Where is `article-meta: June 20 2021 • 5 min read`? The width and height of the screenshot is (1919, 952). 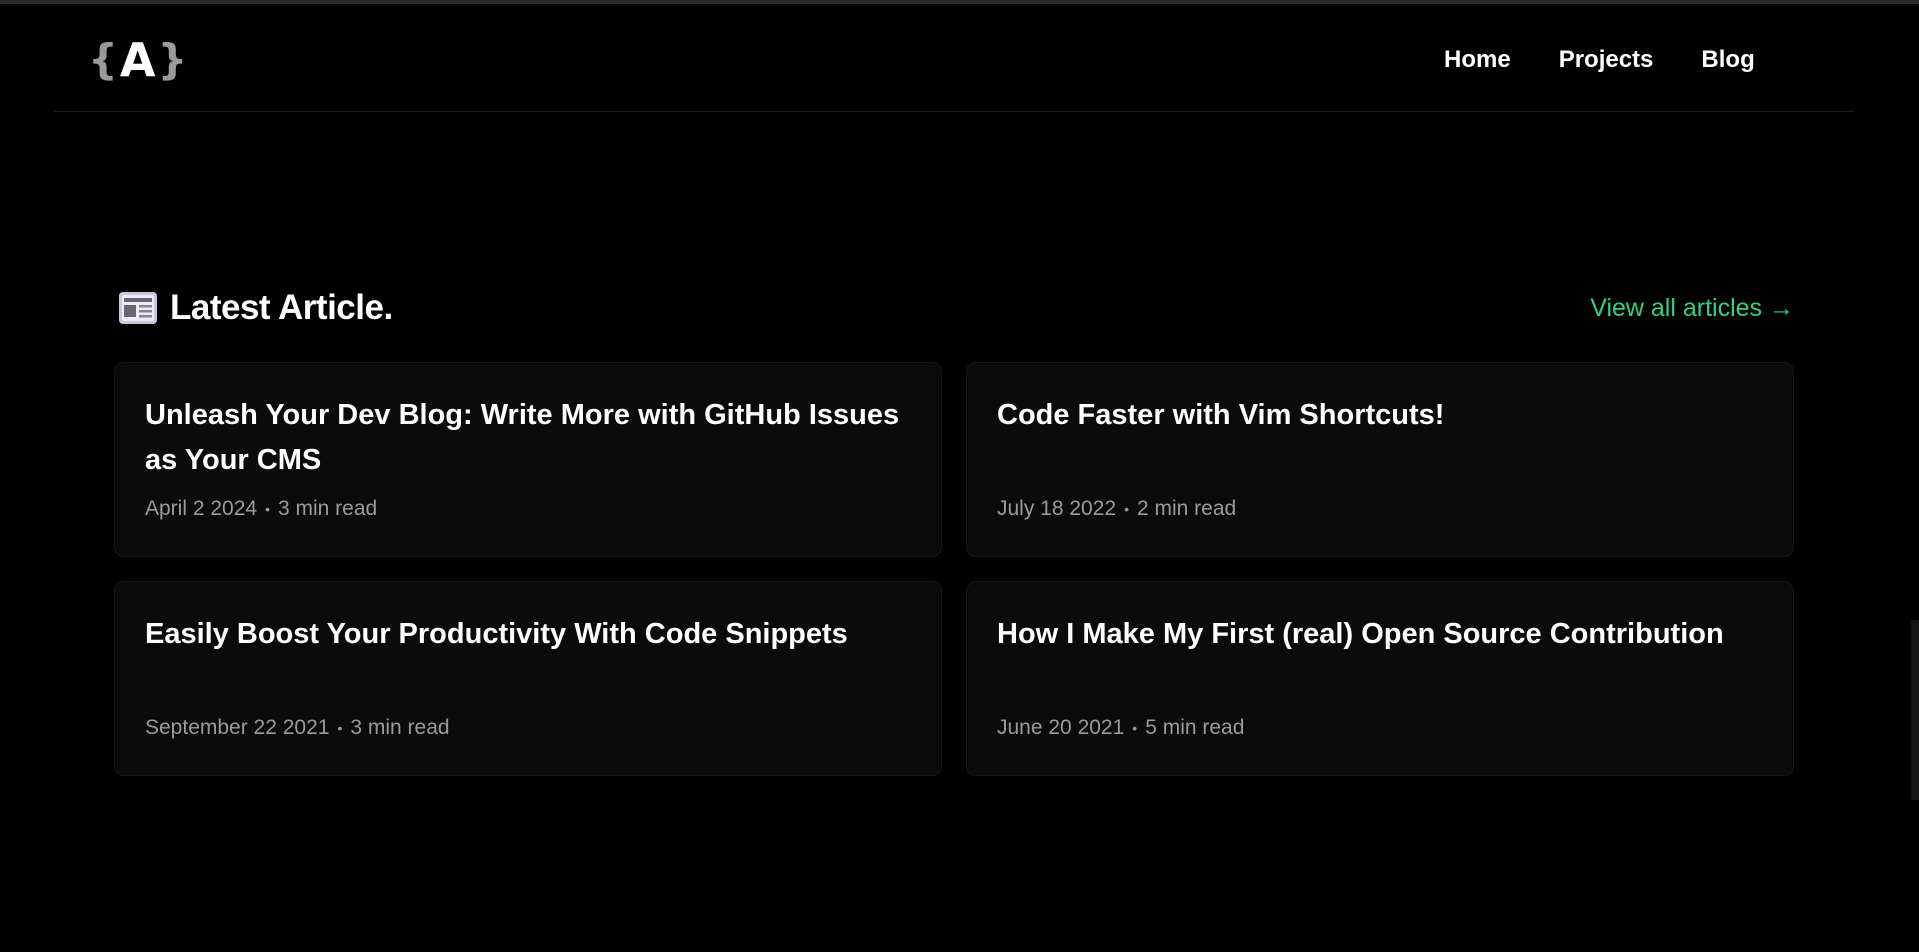 article-meta: June 20 2021 • 5 min read is located at coordinates (1120, 728).